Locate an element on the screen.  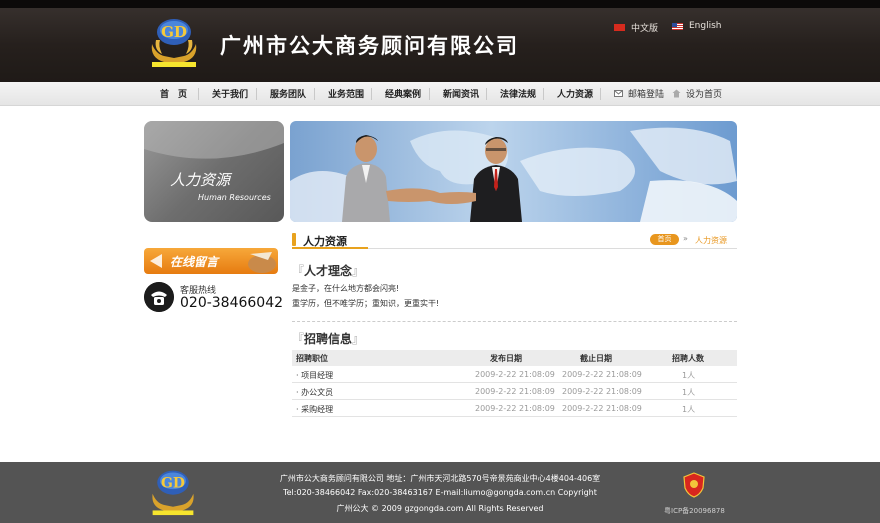
header-deadline: 截止日期 is located at coordinates (596, 358).